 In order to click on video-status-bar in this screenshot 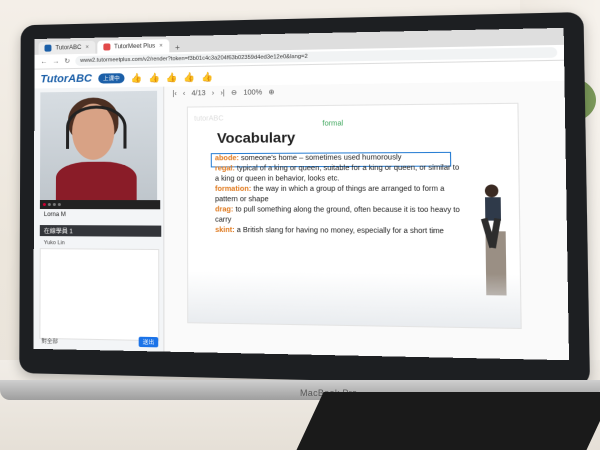, I will do `click(100, 205)`.